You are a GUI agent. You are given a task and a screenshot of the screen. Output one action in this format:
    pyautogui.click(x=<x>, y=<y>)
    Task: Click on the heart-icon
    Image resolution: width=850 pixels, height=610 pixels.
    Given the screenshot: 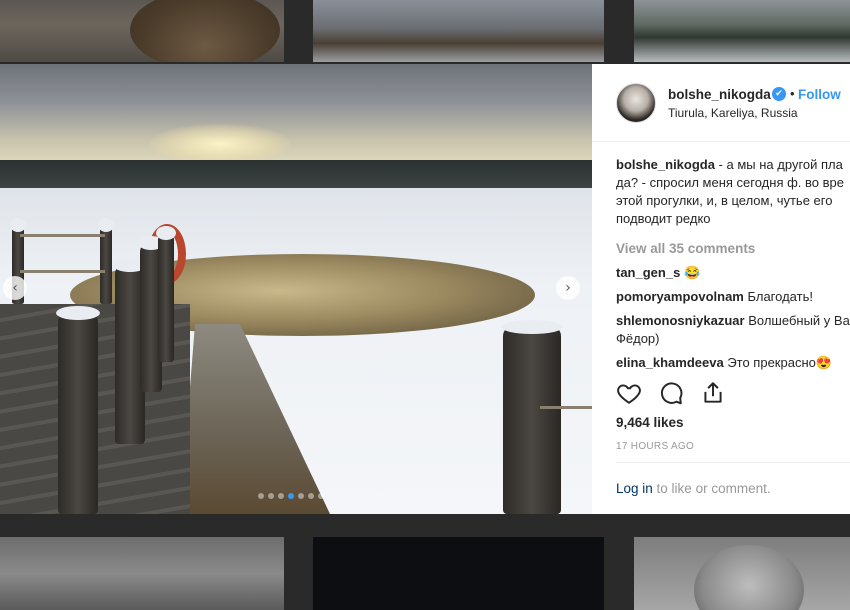 What is the action you would take?
    pyautogui.click(x=629, y=393)
    